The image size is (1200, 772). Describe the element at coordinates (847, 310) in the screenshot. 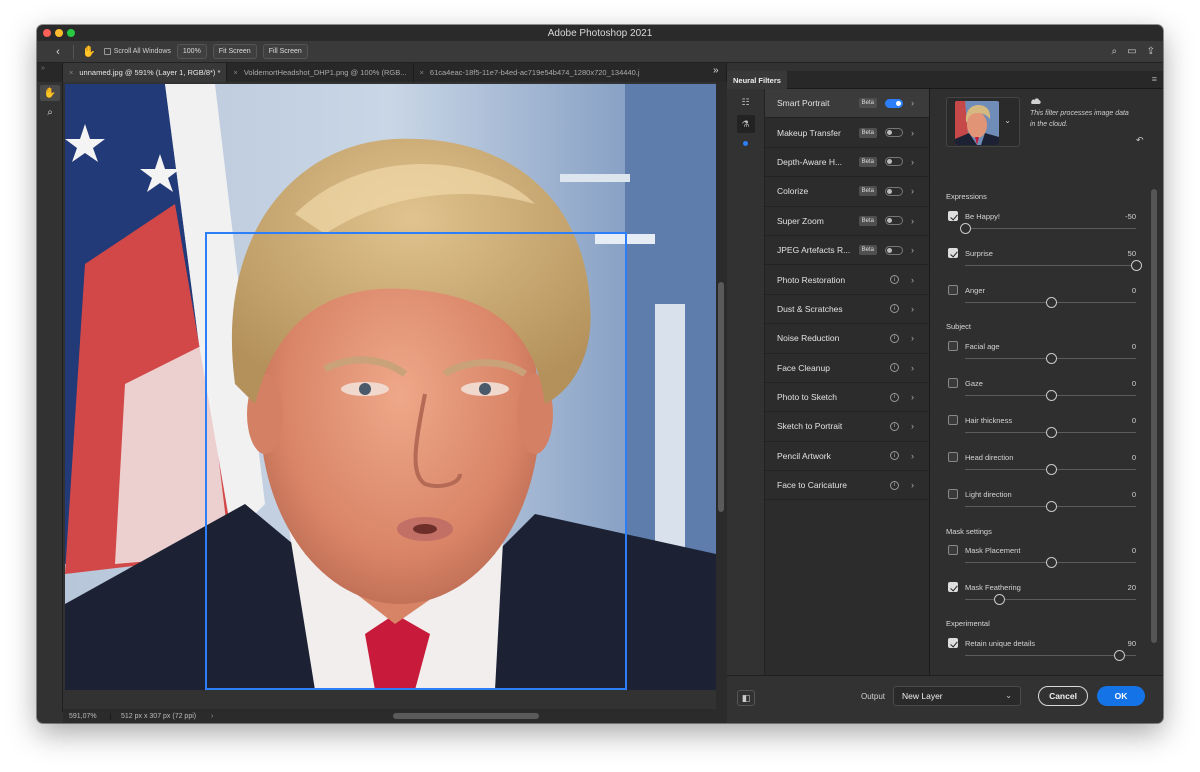

I see `filter-item-dust-scratches: Dust & Scratches i ›` at that location.